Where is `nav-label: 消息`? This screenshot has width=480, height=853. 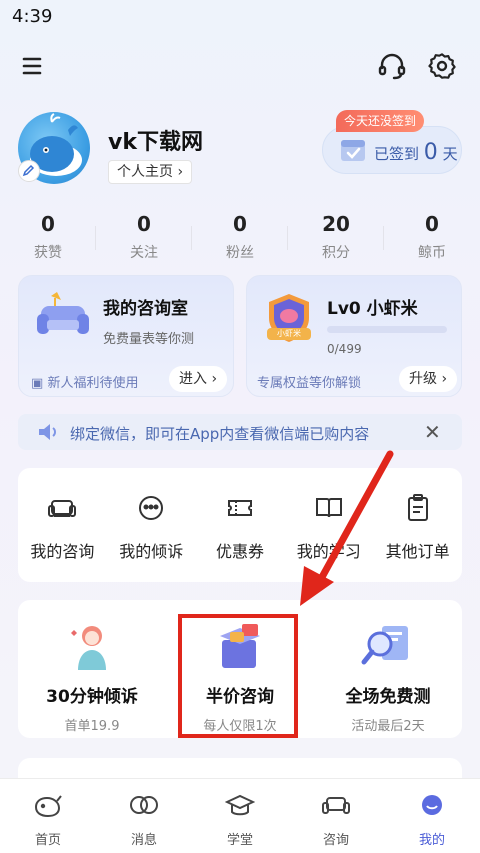 nav-label: 消息 is located at coordinates (143, 840).